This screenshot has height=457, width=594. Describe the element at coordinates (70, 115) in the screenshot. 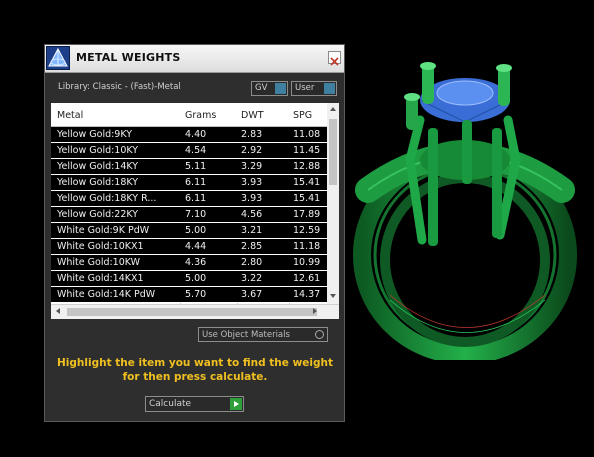

I see `column-header-metal: Metal` at that location.